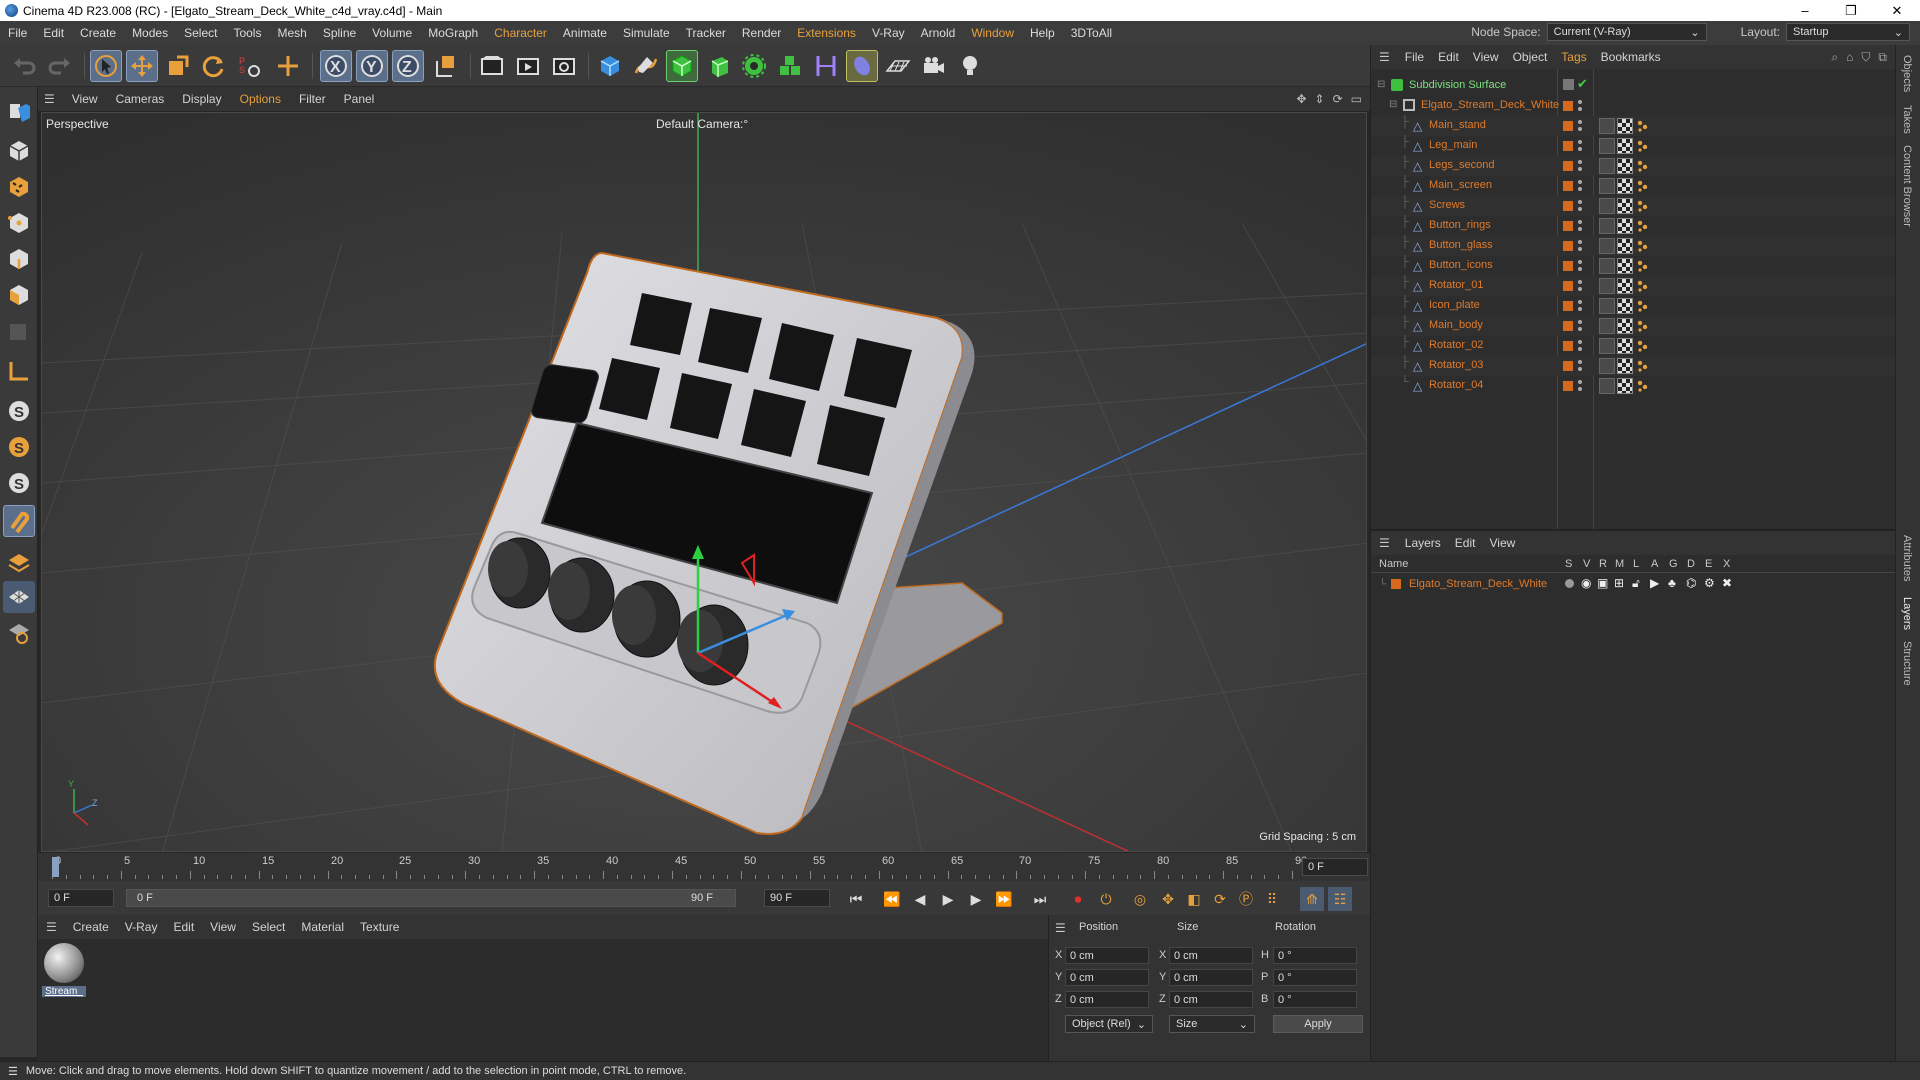 This screenshot has width=1920, height=1080. Describe the element at coordinates (1654, 583) in the screenshot. I see `animation-icon: ▶` at that location.